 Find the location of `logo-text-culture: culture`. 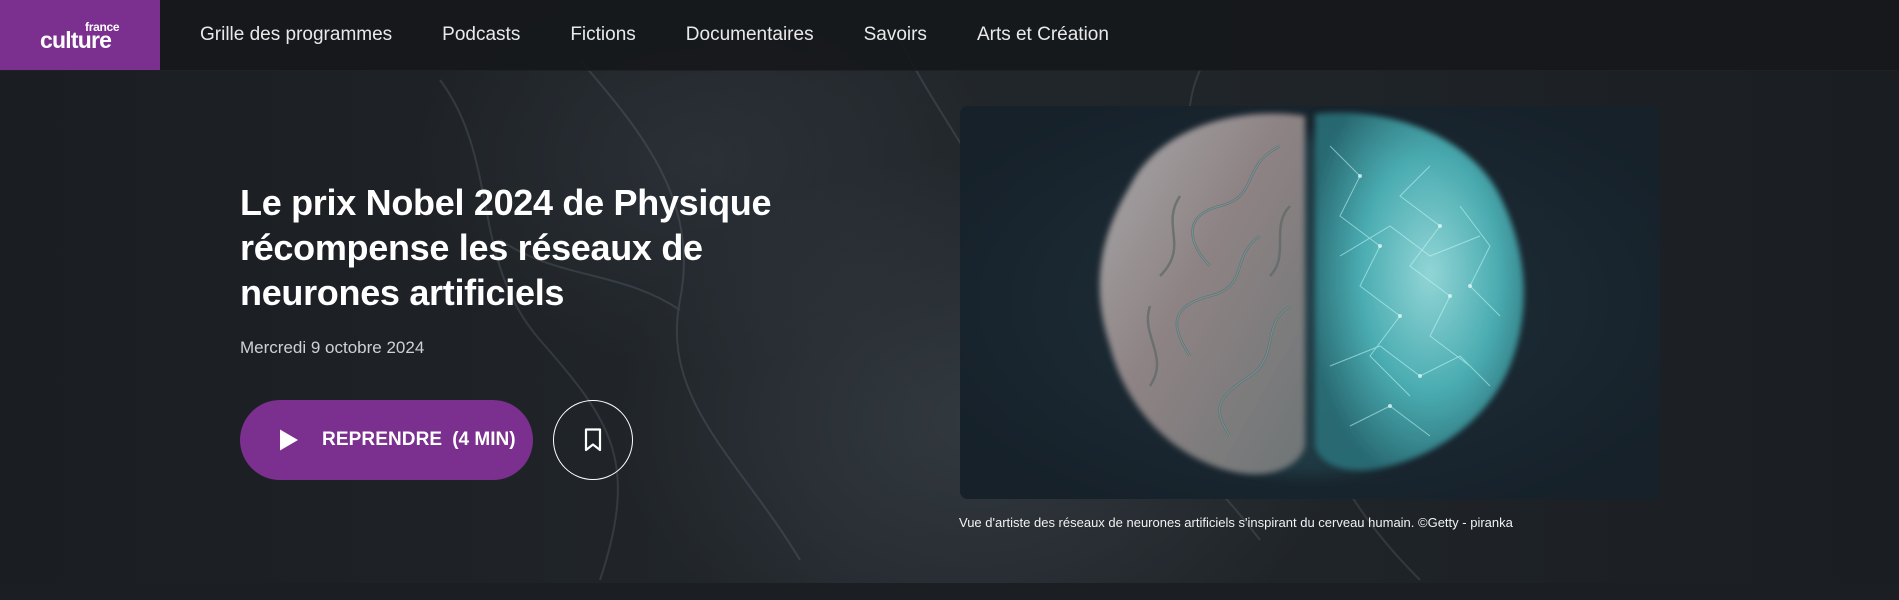

logo-text-culture: culture is located at coordinates (76, 40).